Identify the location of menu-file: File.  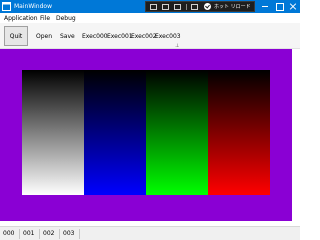
(45, 18).